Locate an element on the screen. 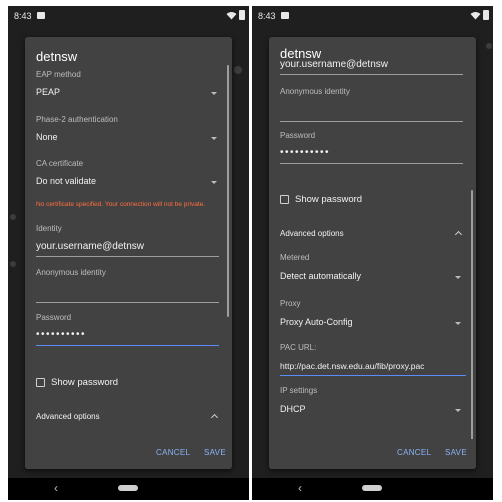 This screenshot has height=502, width=502. eap-method-value: PEAP is located at coordinates (48, 92).